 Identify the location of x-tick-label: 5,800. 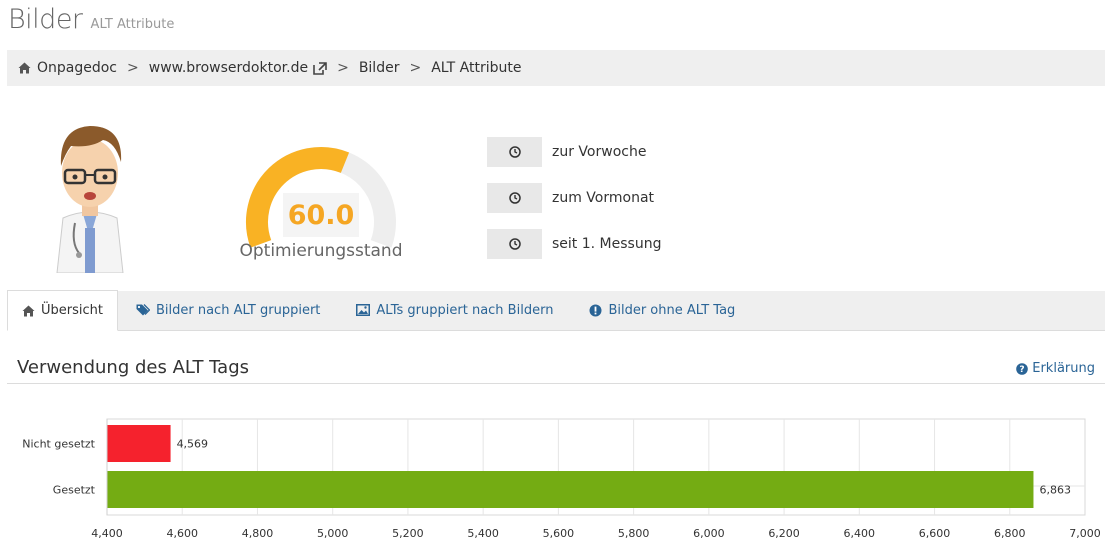
(634, 533).